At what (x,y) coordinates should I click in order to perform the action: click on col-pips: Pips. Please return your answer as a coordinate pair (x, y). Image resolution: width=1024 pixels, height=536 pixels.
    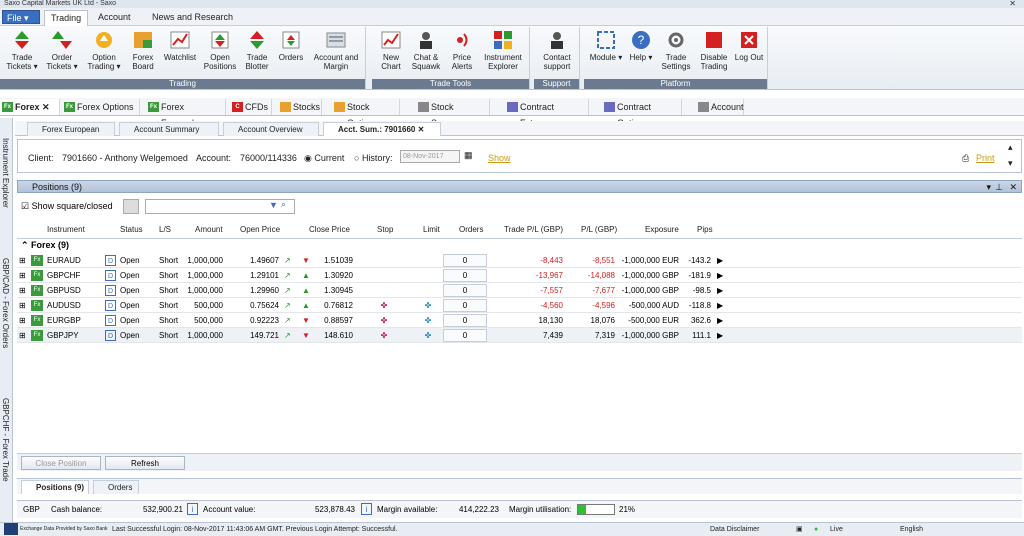
    Looking at the image, I should click on (705, 230).